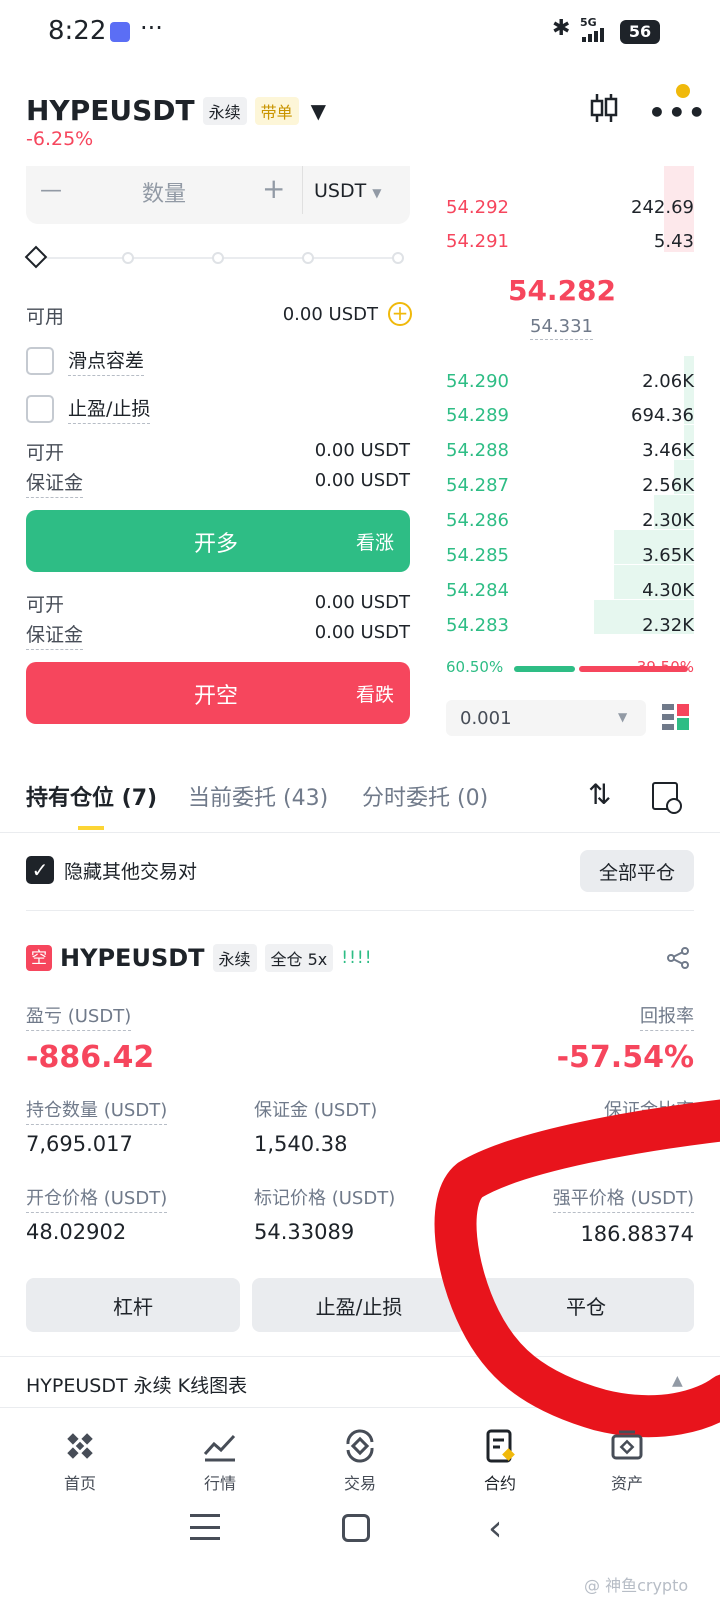 Image resolution: width=720 pixels, height=1600 pixels. What do you see at coordinates (649, 1110) in the screenshot?
I see `margin-ratio-label: 保证金比率` at bounding box center [649, 1110].